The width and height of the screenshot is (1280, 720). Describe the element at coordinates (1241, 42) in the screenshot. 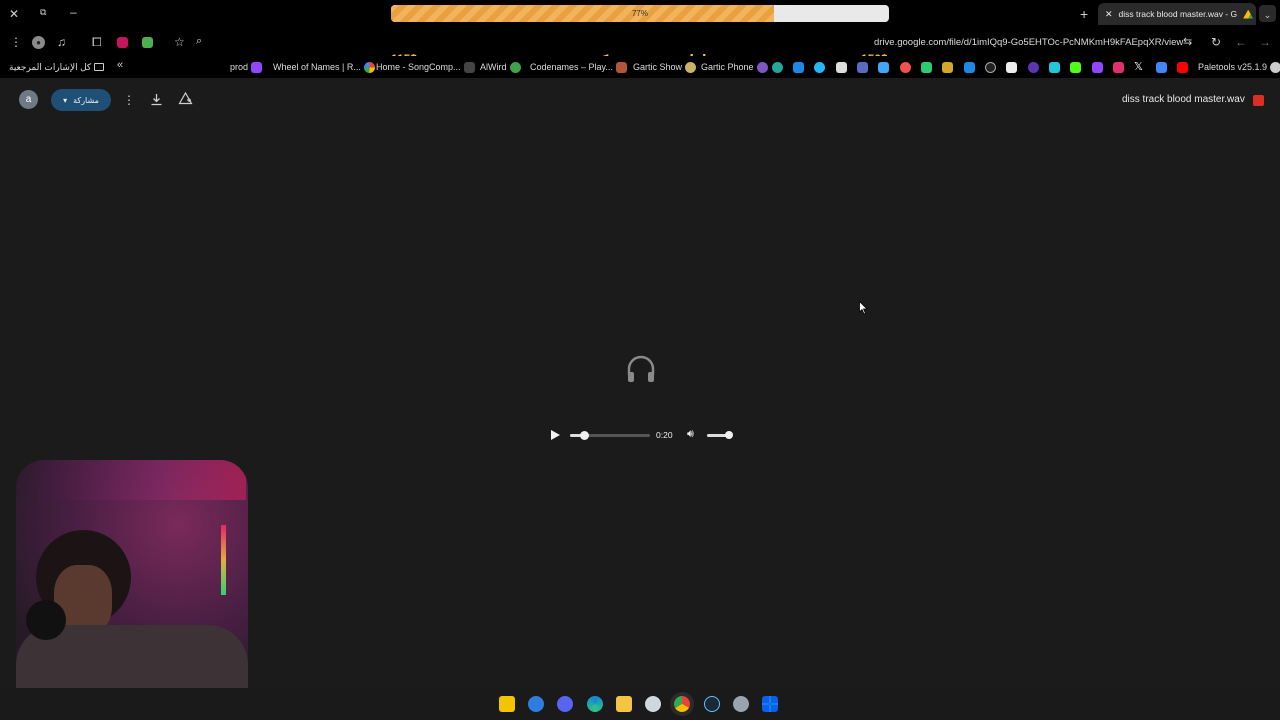

I see `forward-icon: ←` at that location.